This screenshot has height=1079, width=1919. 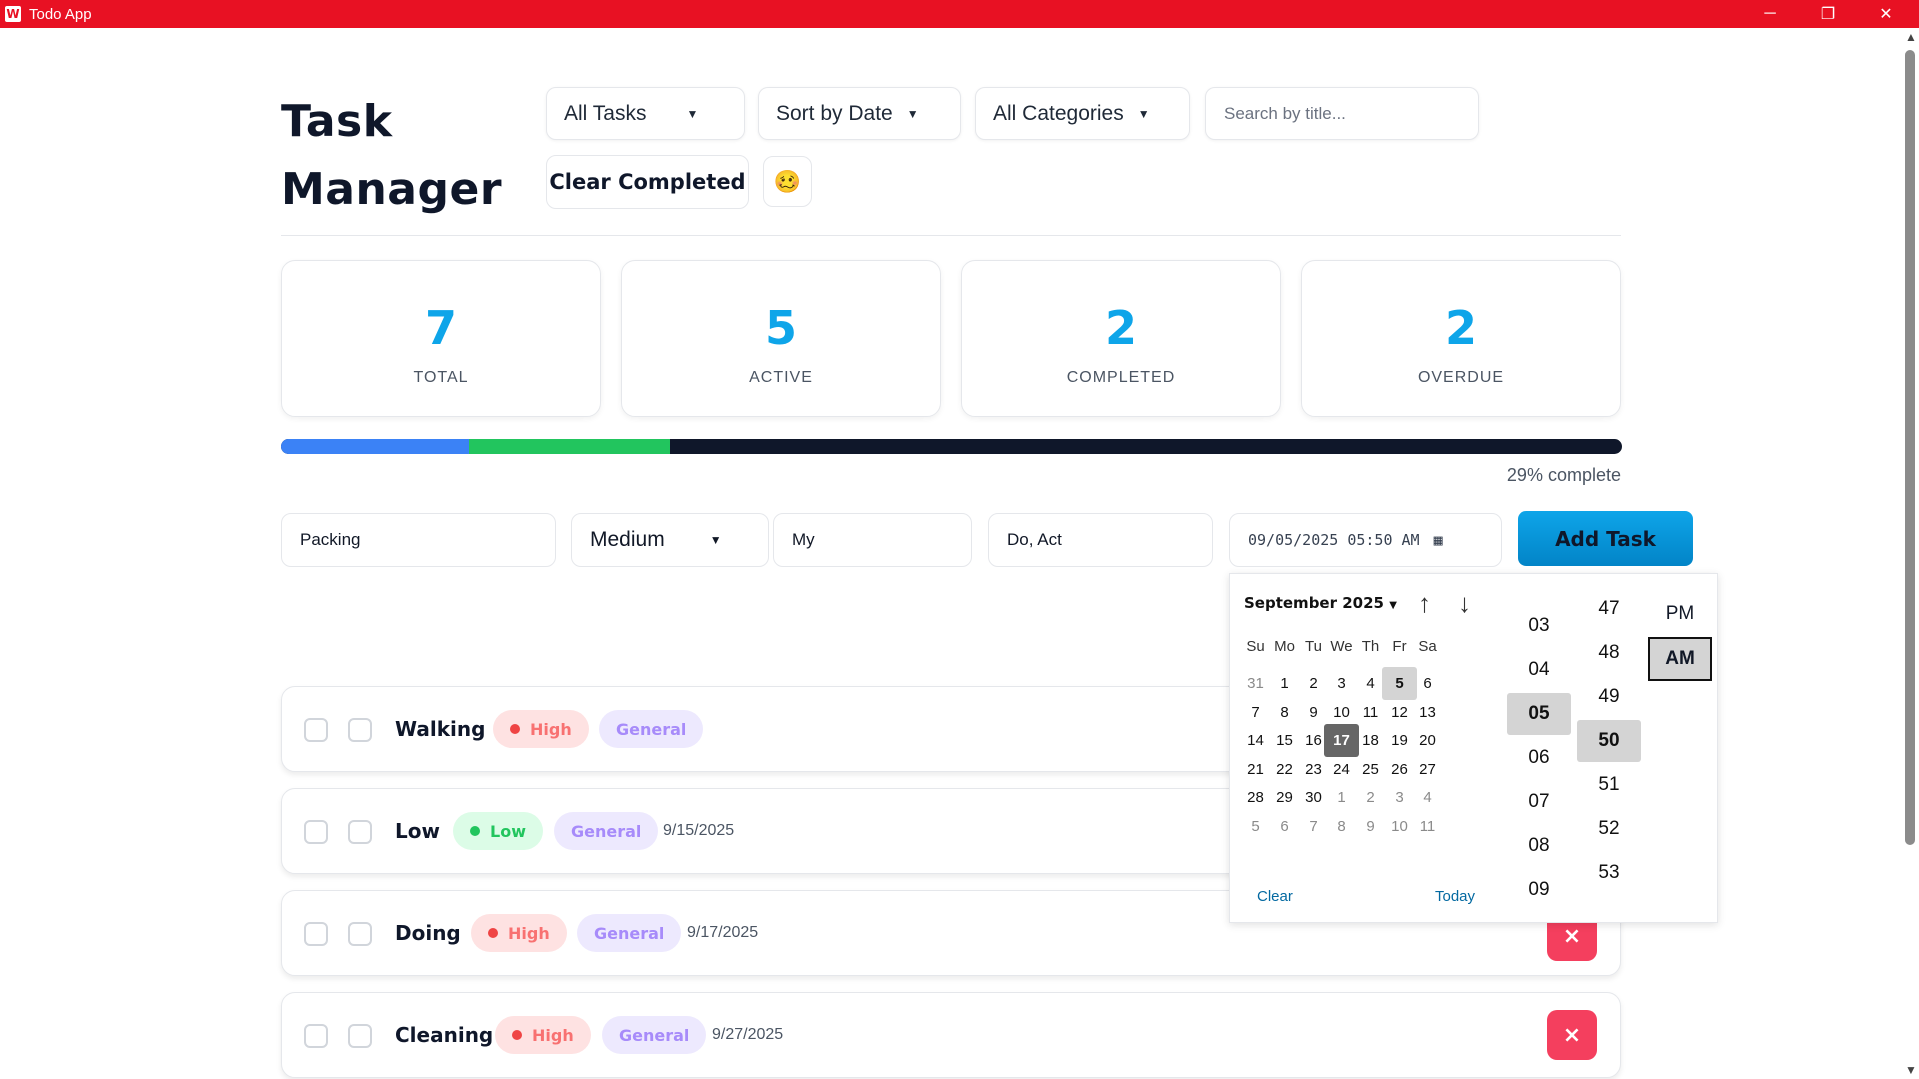 I want to click on month-select: September 2025 ▼, so click(x=1320, y=603).